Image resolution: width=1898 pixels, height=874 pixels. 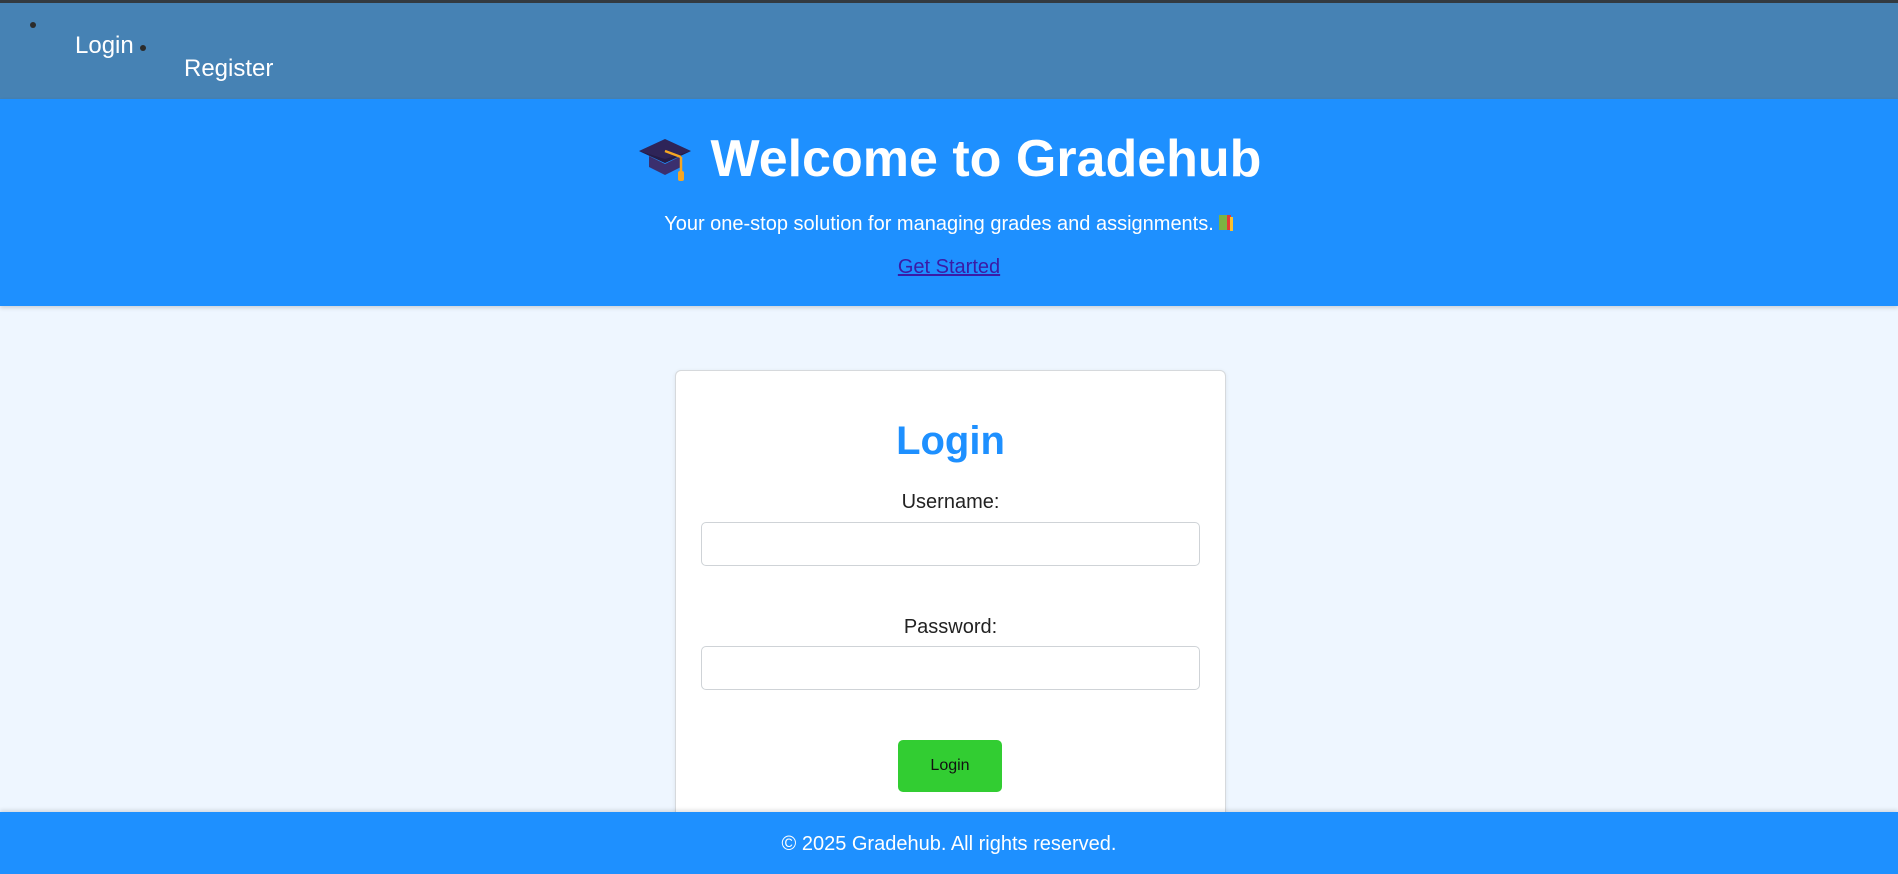 What do you see at coordinates (228, 69) in the screenshot?
I see `nav-register-link: Register` at bounding box center [228, 69].